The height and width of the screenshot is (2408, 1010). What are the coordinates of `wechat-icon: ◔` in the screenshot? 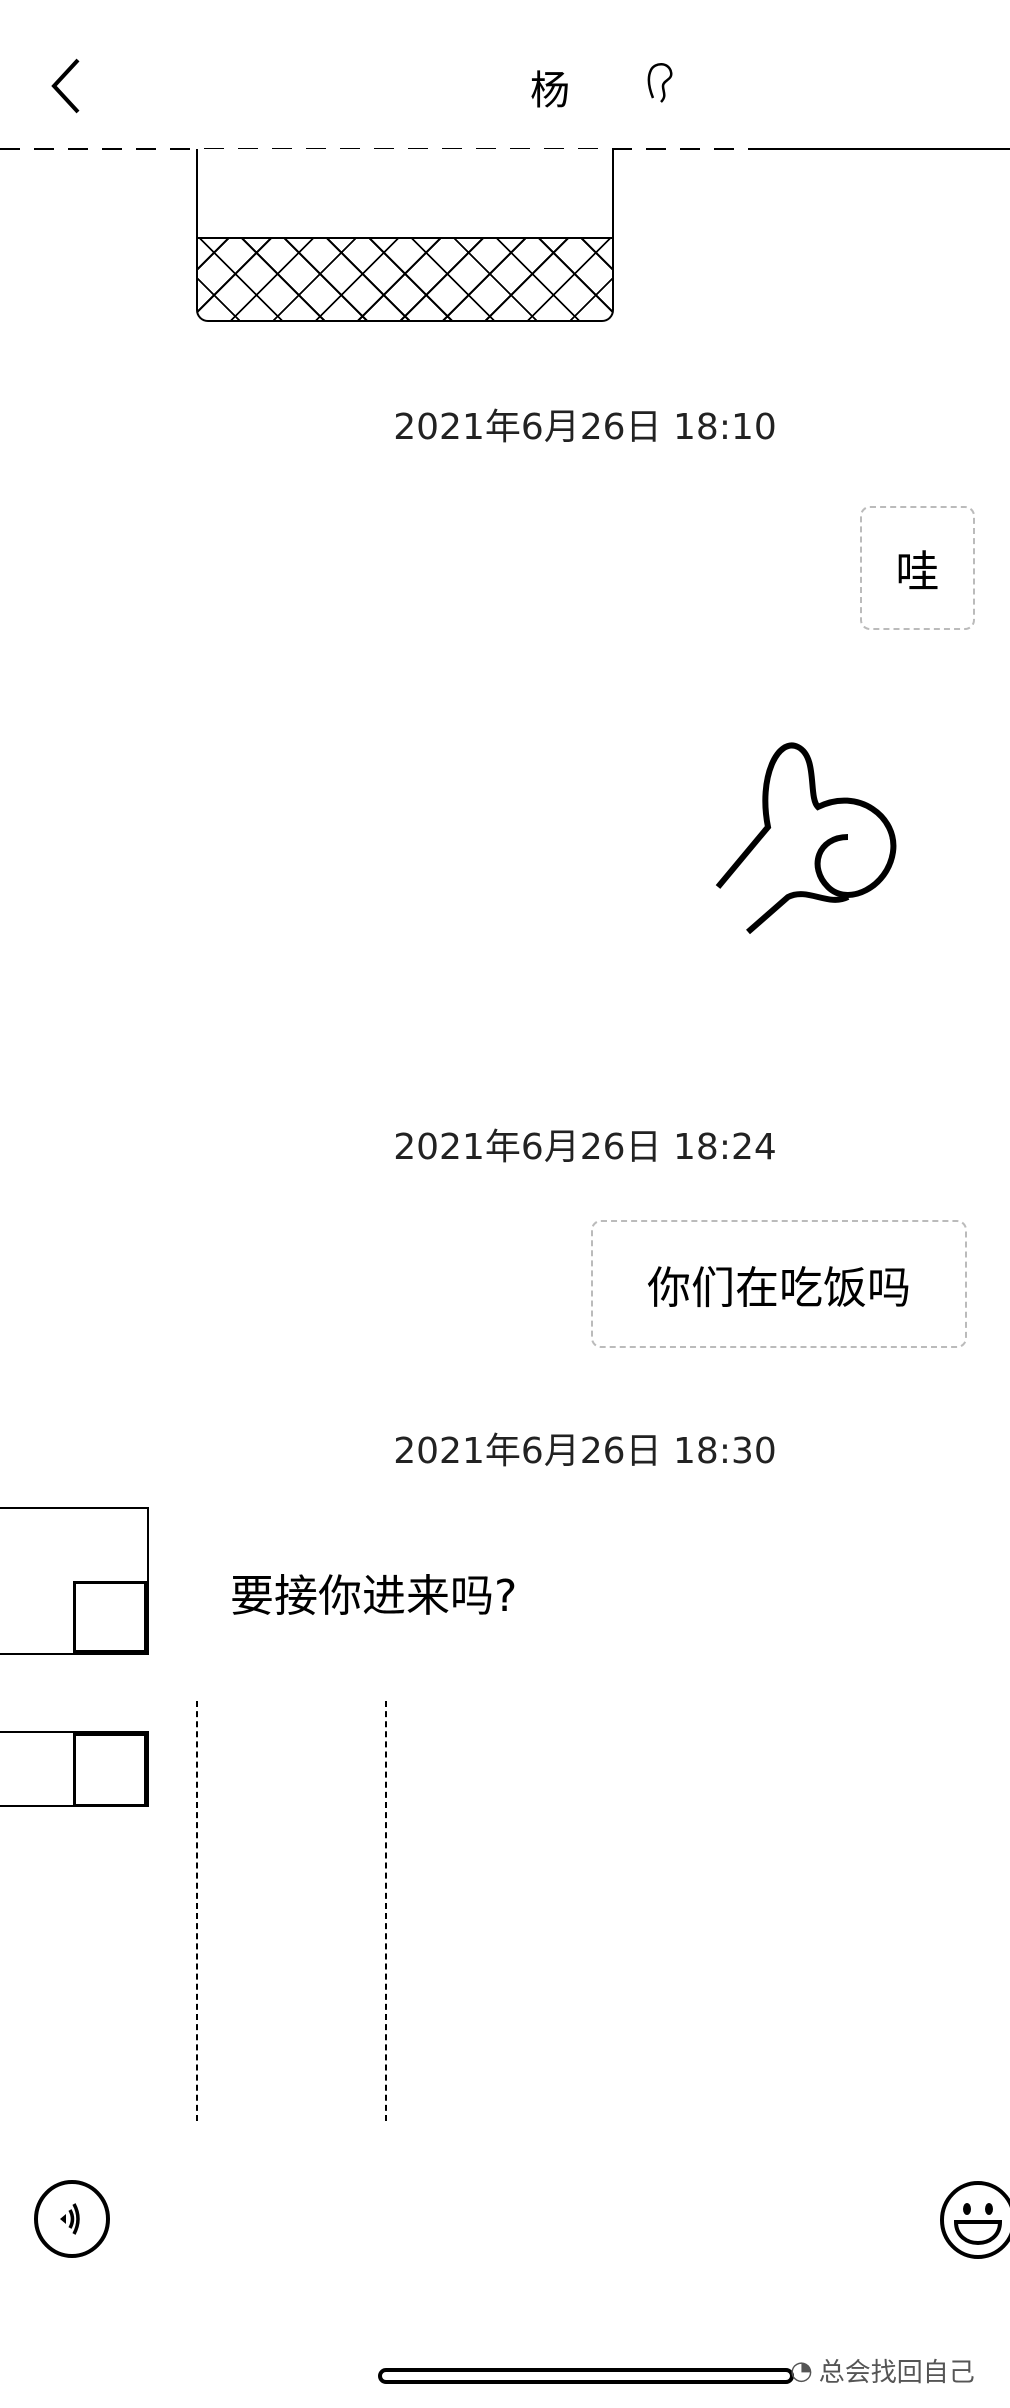 It's located at (801, 2370).